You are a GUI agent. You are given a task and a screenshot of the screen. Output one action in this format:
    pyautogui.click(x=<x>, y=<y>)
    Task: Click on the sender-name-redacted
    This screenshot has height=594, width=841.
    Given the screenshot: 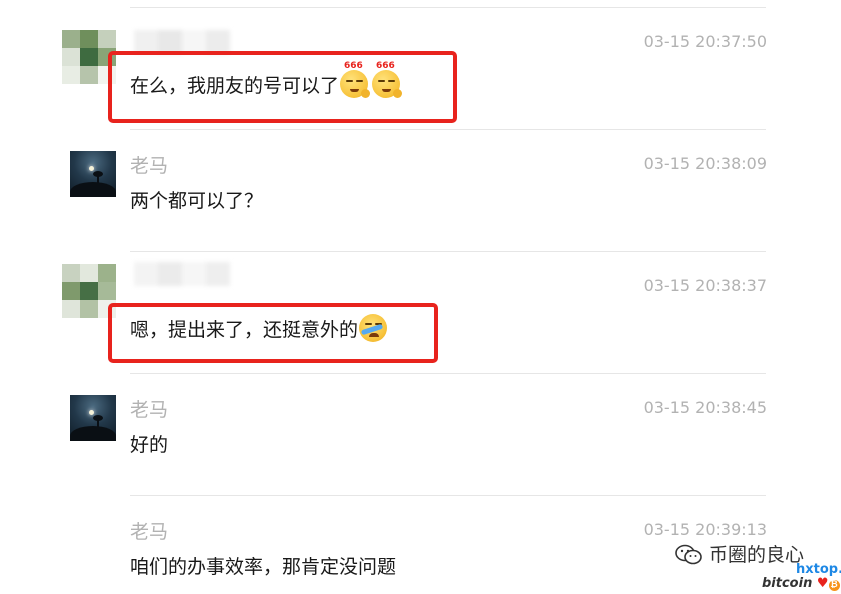 What is the action you would take?
    pyautogui.click(x=182, y=274)
    